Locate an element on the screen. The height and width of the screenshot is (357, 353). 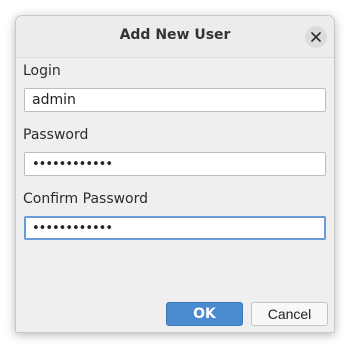
login-input is located at coordinates (175, 100).